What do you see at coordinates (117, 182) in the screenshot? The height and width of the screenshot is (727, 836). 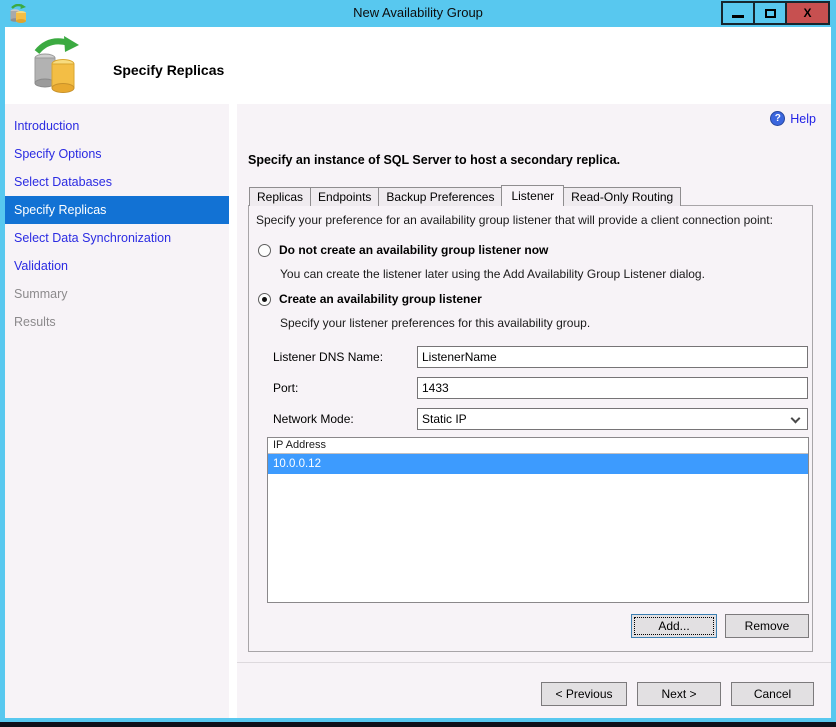 I see `sidebar-item-select-databases: Select Databases` at bounding box center [117, 182].